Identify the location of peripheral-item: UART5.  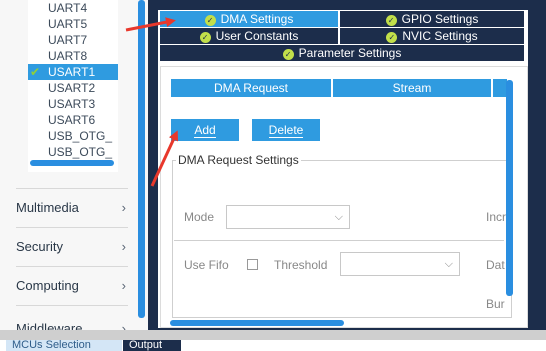
(73, 24).